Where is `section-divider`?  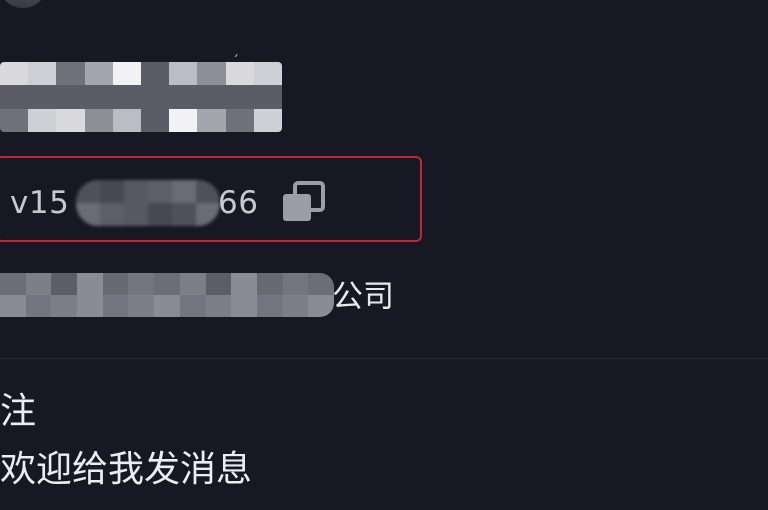
section-divider is located at coordinates (384, 358).